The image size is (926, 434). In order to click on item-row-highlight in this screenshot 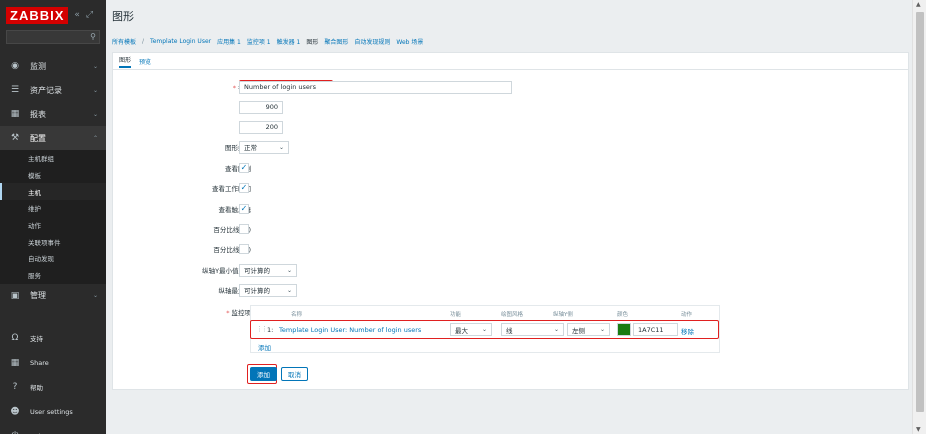, I will do `click(484, 329)`.